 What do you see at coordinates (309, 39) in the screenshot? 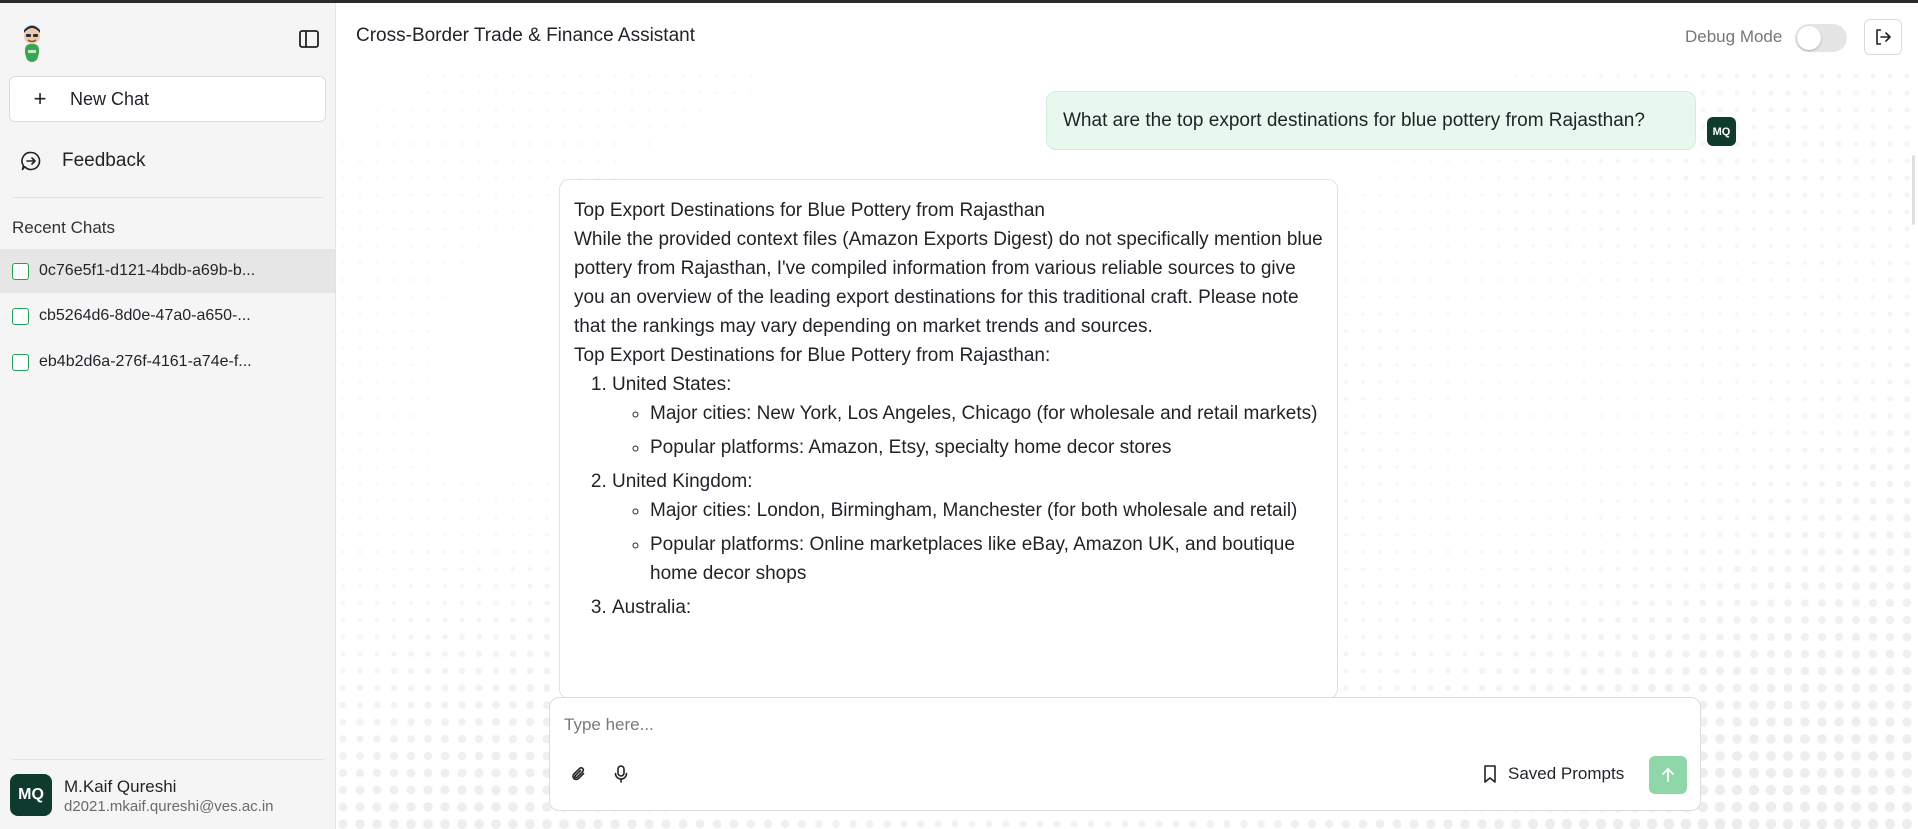
I see `sidebar-toggle-icon` at bounding box center [309, 39].